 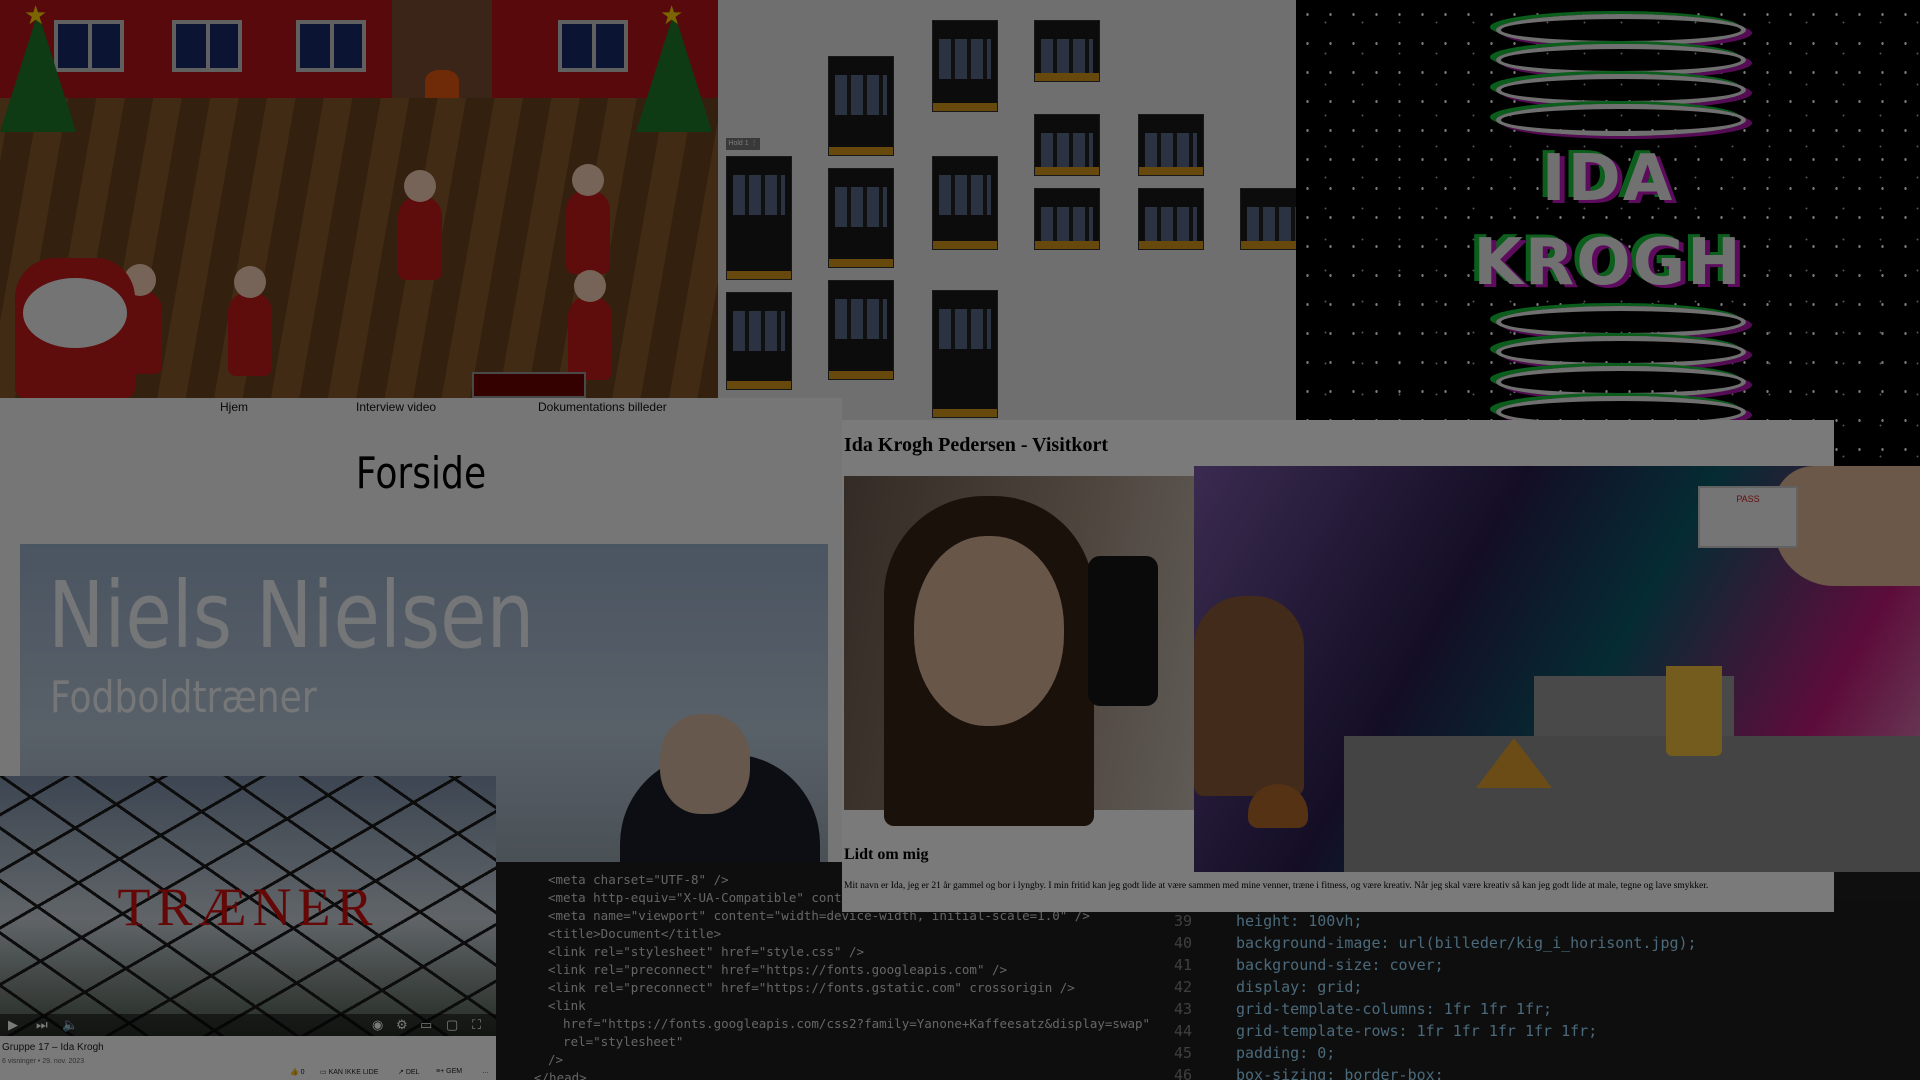 What do you see at coordinates (638, 879) in the screenshot?
I see `code-line: <meta charset="UTF-8" />` at bounding box center [638, 879].